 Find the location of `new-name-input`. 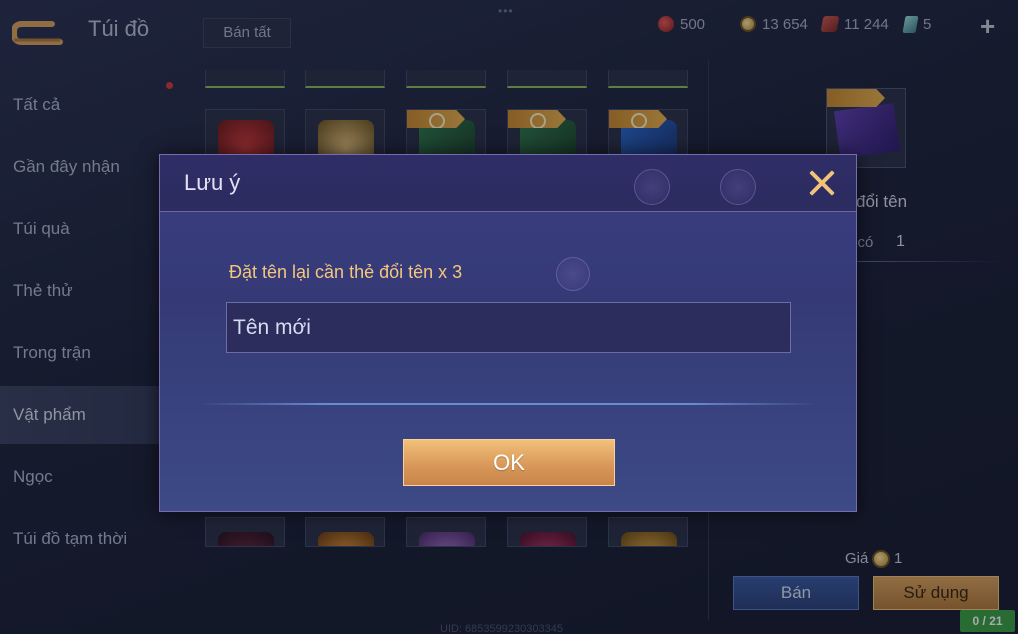

new-name-input is located at coordinates (508, 327).